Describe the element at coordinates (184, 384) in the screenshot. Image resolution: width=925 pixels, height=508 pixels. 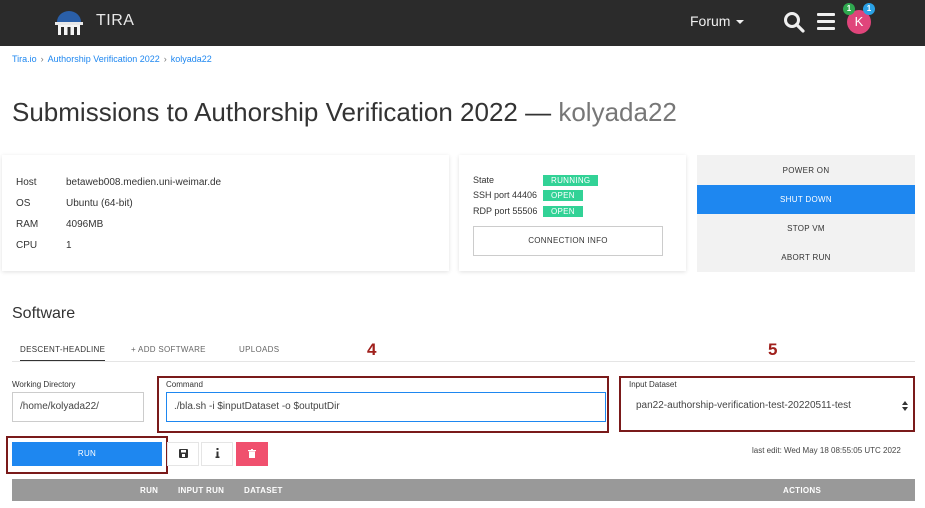
I see `command-label: Command` at that location.